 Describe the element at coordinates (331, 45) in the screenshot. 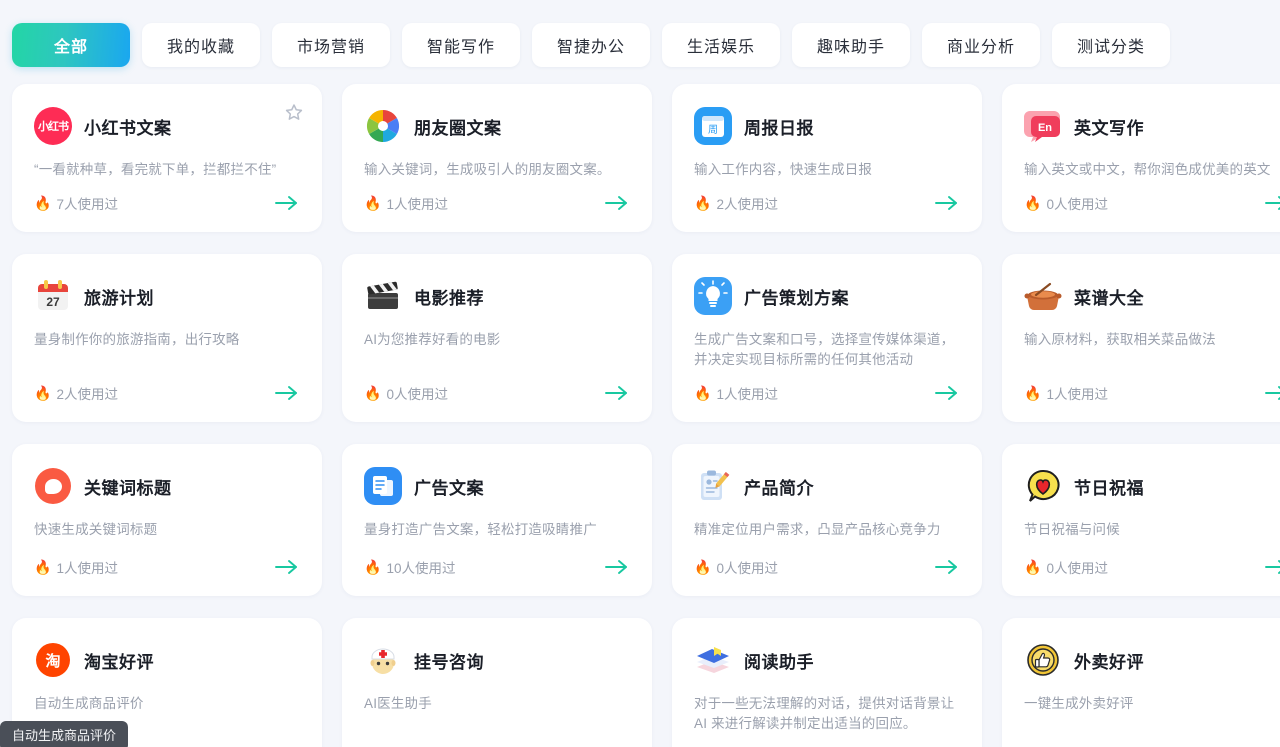

I see `category-tab: 市场营销` at that location.